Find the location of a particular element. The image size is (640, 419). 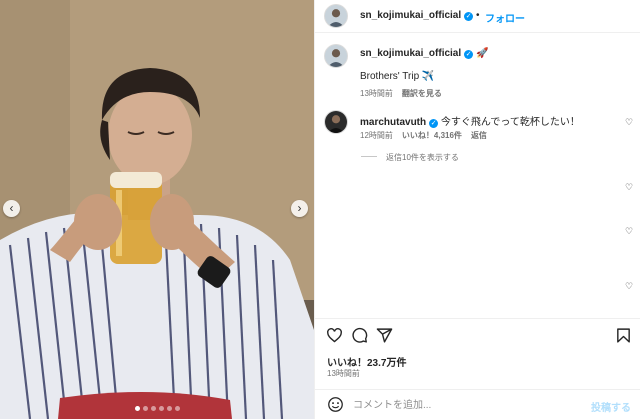

replies-divider is located at coordinates (369, 156).